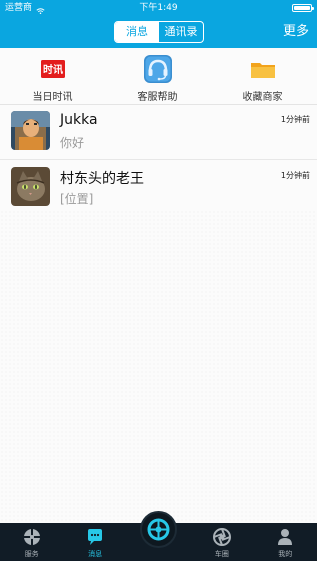 The image size is (320, 561). Describe the element at coordinates (157, 97) in the screenshot. I see `shortcut-support-label: 客服帮助` at that location.